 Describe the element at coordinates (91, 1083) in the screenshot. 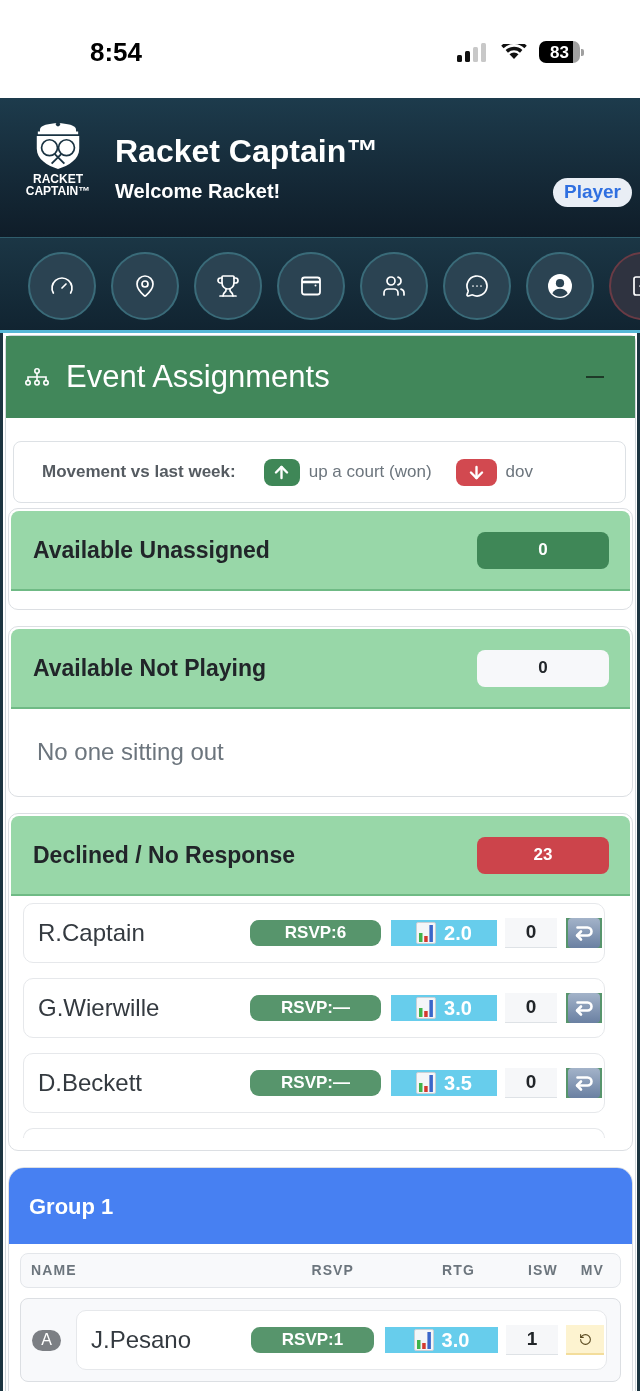

I see `player-name: D.Beckett` at that location.